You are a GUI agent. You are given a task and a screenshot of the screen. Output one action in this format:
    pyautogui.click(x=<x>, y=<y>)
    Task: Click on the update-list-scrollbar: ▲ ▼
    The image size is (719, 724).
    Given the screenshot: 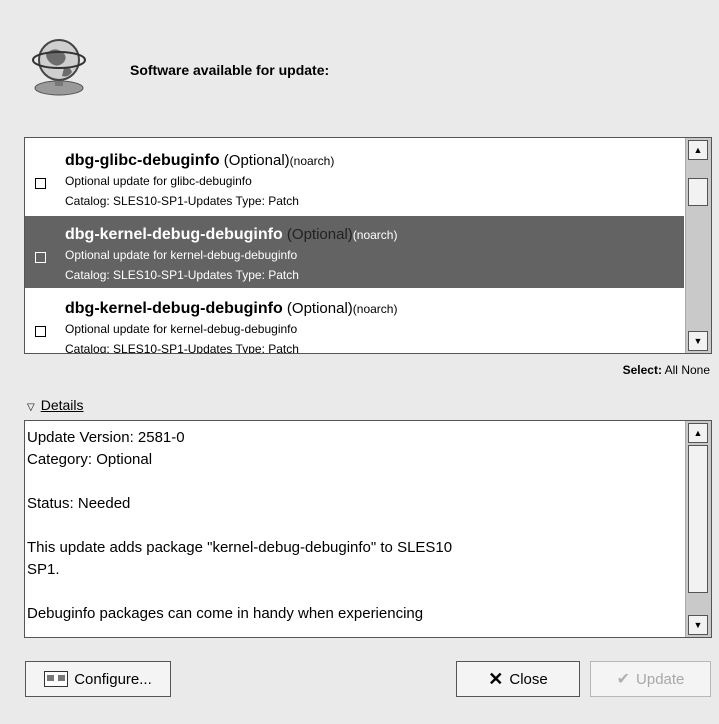 What is the action you would take?
    pyautogui.click(x=698, y=245)
    